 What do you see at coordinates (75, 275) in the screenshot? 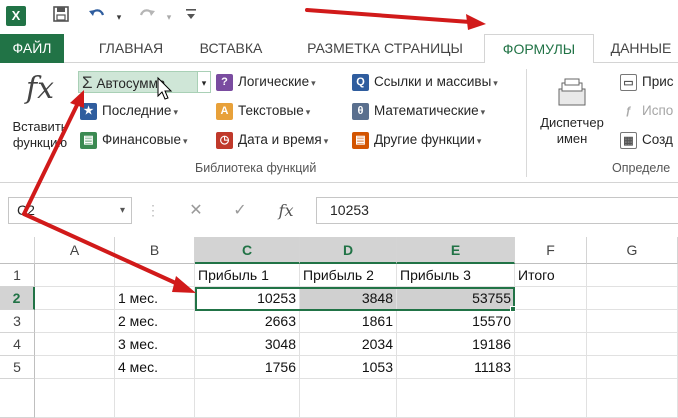
I see `cell-a1` at bounding box center [75, 275].